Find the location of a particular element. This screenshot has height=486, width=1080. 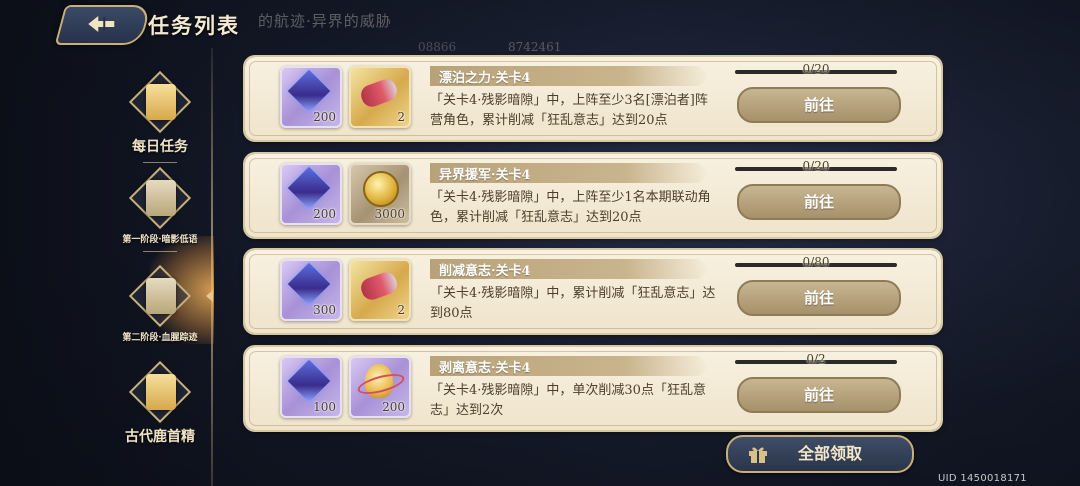

reward-slot: 300 is located at coordinates (311, 290).